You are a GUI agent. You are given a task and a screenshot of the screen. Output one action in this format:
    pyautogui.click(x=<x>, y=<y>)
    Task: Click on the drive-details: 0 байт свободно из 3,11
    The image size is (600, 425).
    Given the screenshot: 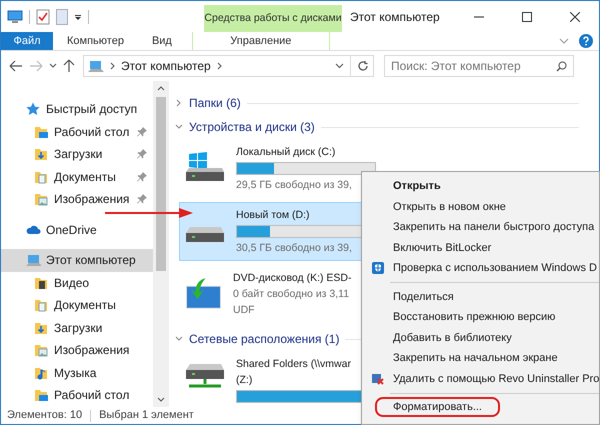 What is the action you would take?
    pyautogui.click(x=291, y=294)
    